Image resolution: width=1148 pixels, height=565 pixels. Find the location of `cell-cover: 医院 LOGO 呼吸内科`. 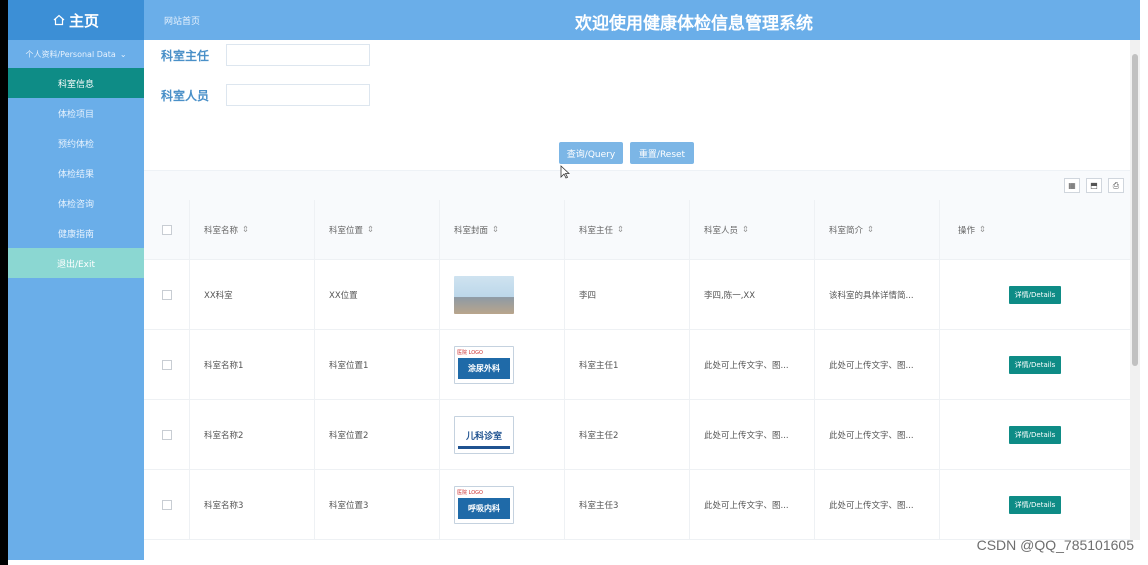

cell-cover: 医院 LOGO 呼吸内科 is located at coordinates (502, 504).